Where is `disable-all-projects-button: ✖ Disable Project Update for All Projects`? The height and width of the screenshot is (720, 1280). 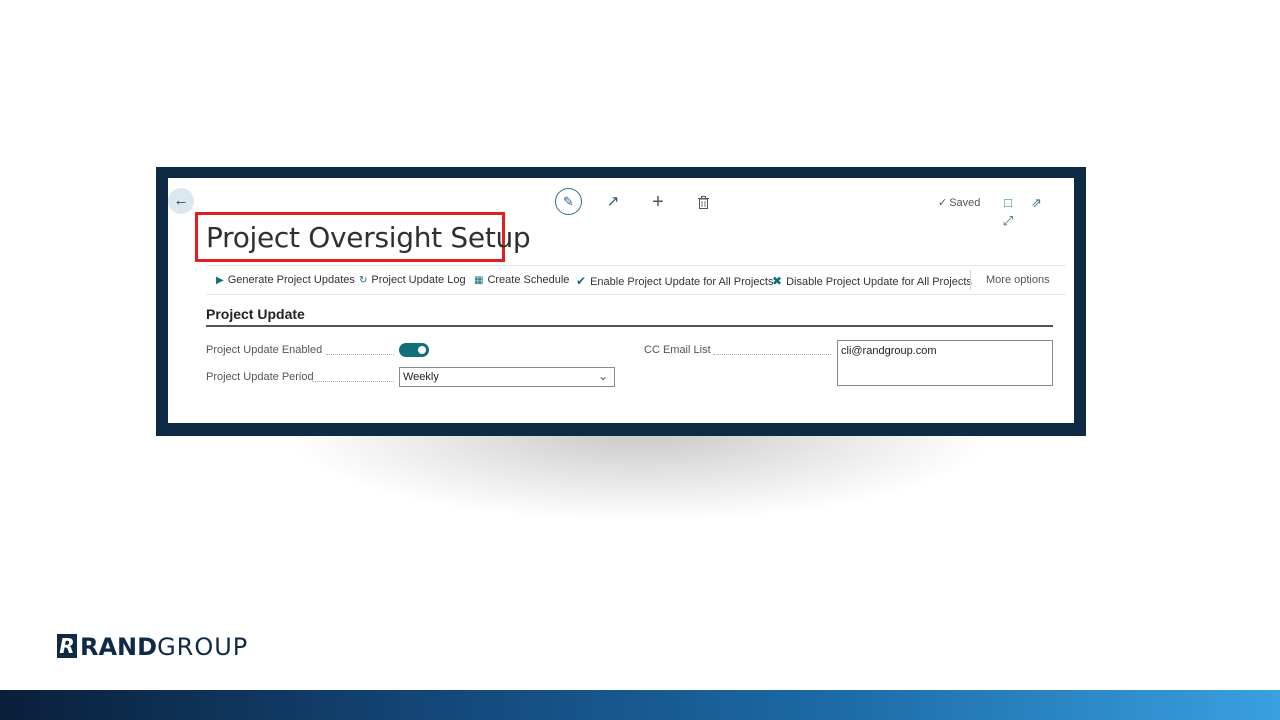
disable-all-projects-button: ✖ Disable Project Update for All Projects is located at coordinates (872, 281).